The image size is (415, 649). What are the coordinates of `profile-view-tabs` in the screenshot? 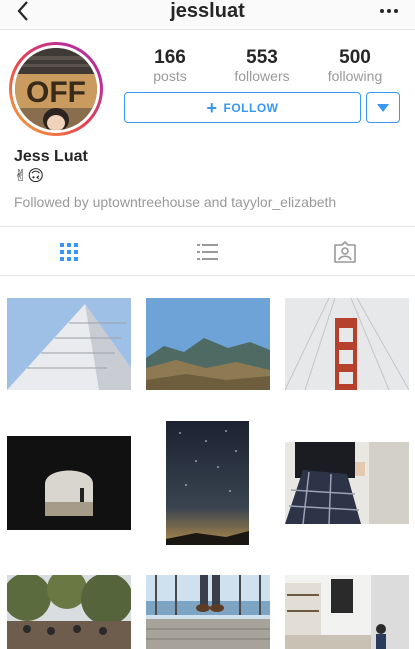 It's located at (207, 251).